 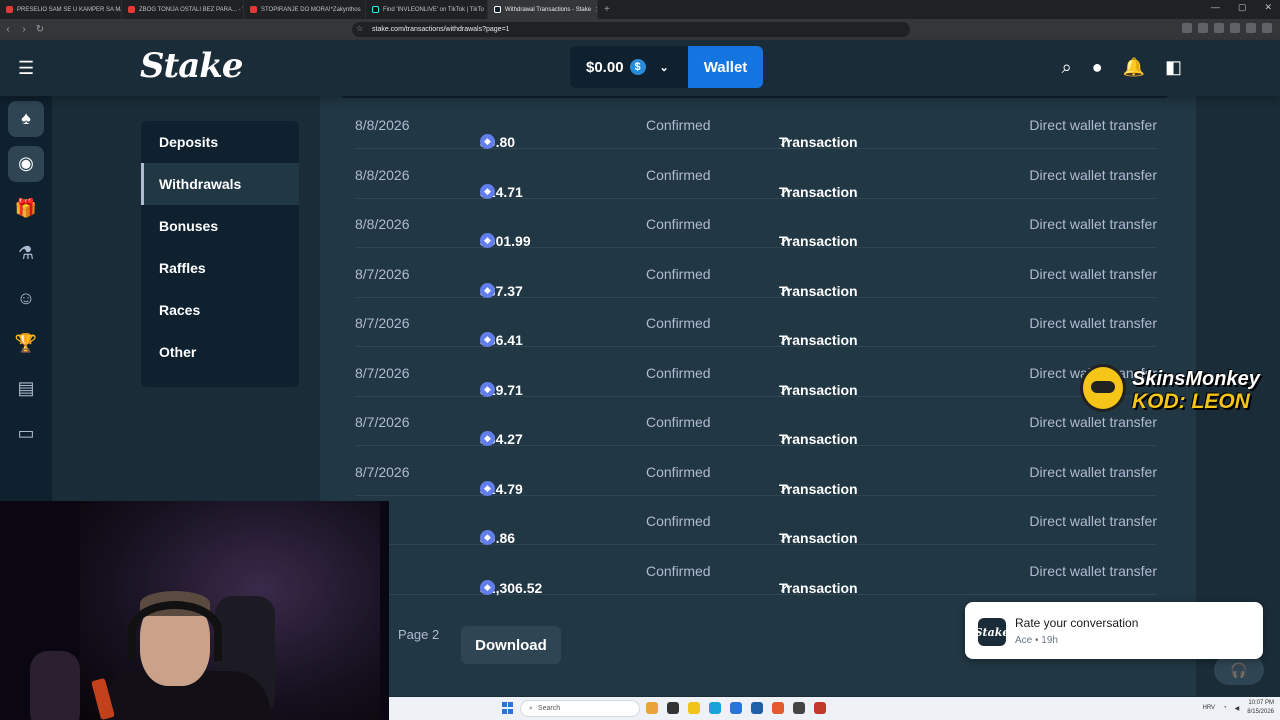 What do you see at coordinates (55, 685) in the screenshot?
I see `gaming-chair` at bounding box center [55, 685].